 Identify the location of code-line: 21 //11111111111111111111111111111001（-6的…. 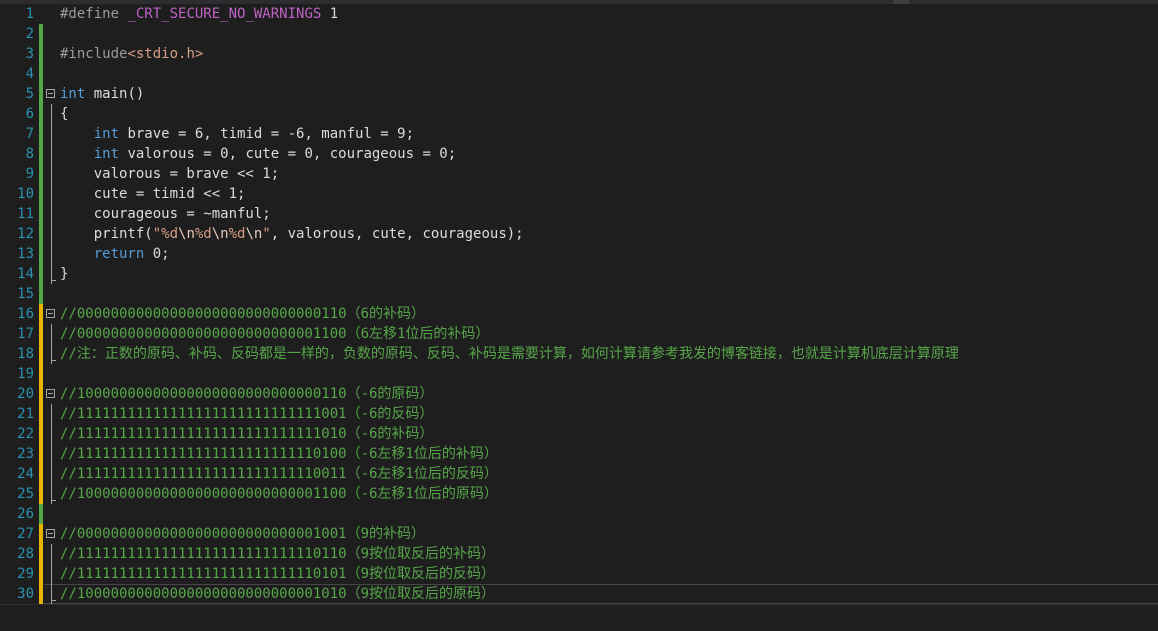
(579, 414).